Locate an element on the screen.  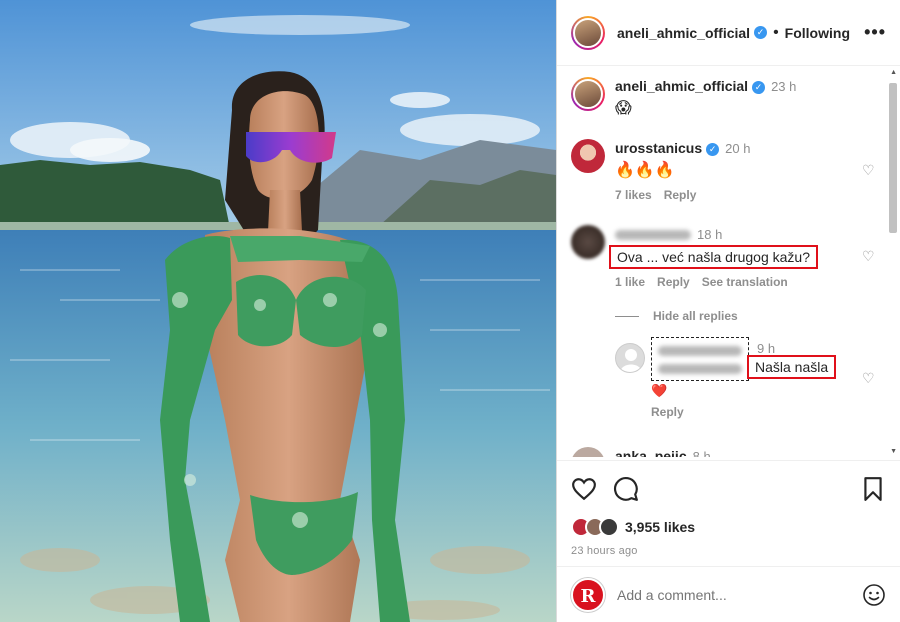
default-avatar-icon is located at coordinates (631, 360).